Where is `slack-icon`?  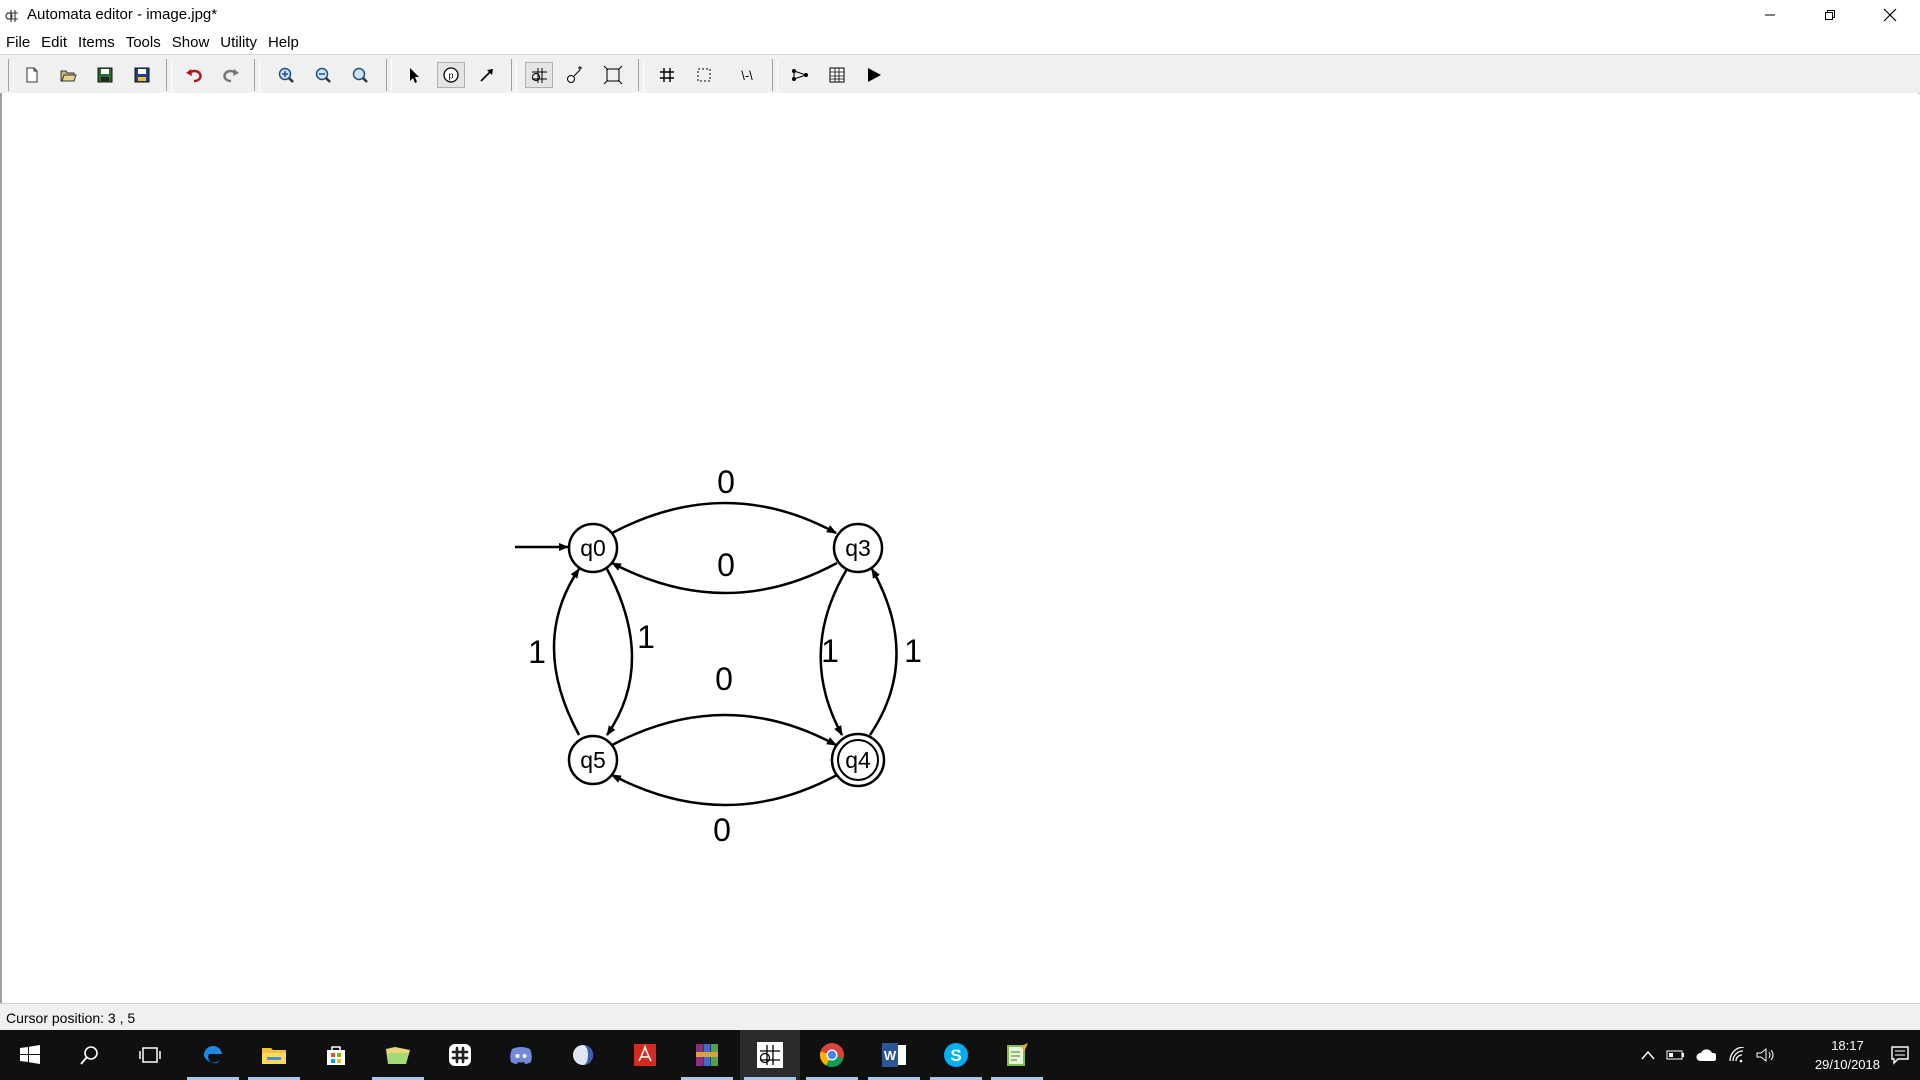
slack-icon is located at coordinates (460, 1055).